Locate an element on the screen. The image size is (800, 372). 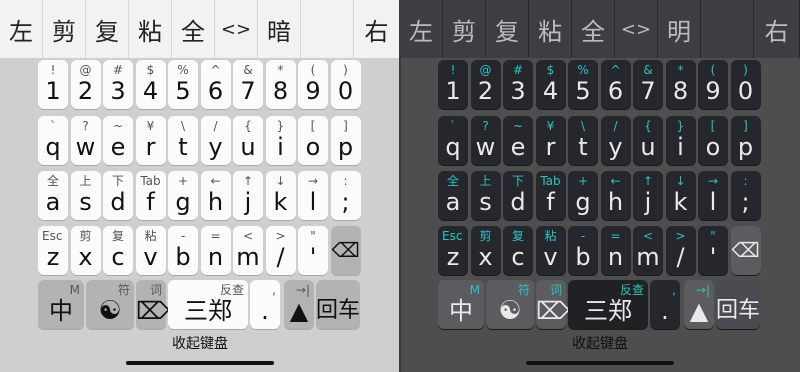
key-top-row-8: [o is located at coordinates (313, 140).